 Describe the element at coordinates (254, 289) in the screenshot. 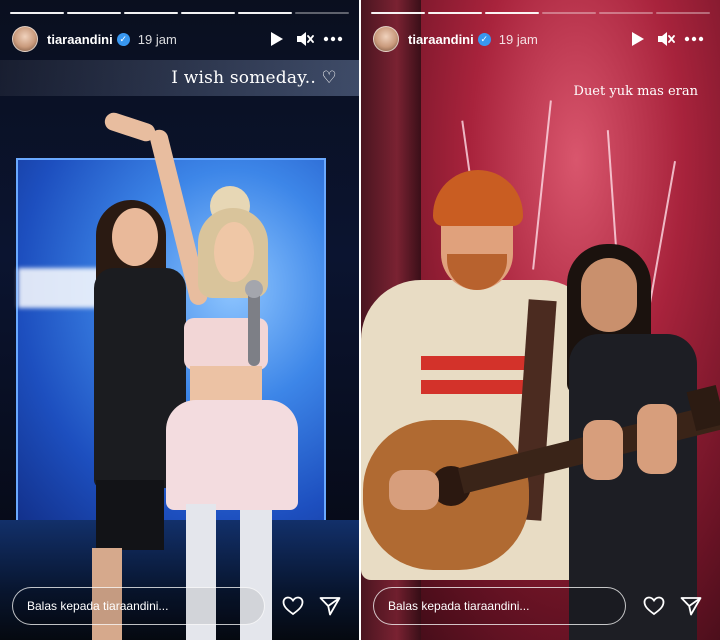

I see `microphone-head` at that location.